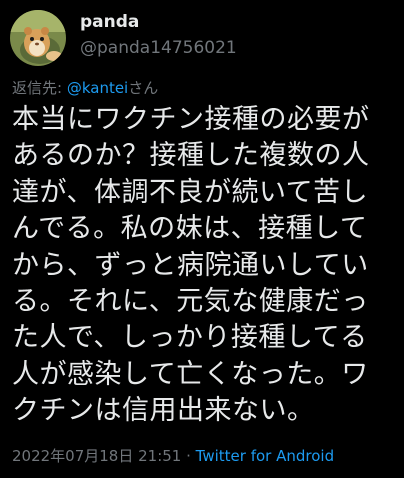  I want to click on reply-suffix: さん, so click(143, 88).